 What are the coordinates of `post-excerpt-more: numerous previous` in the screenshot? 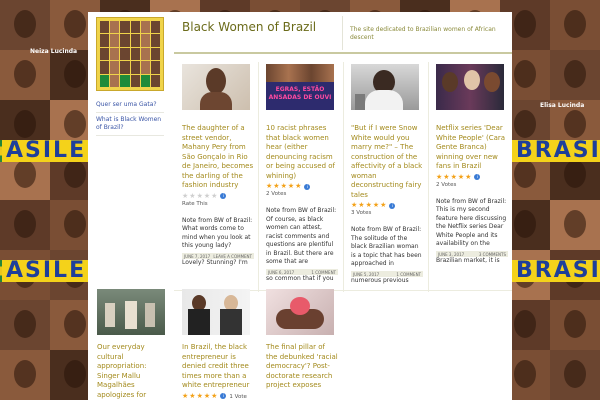 It's located at (380, 280).